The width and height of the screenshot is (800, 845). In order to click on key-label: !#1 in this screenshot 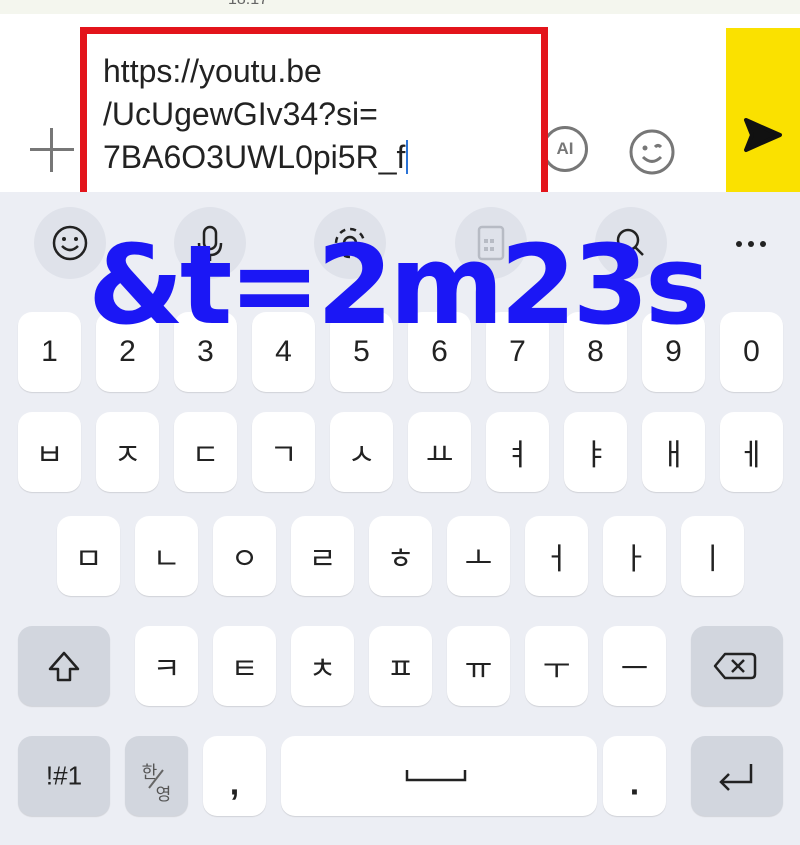, I will do `click(64, 775)`.